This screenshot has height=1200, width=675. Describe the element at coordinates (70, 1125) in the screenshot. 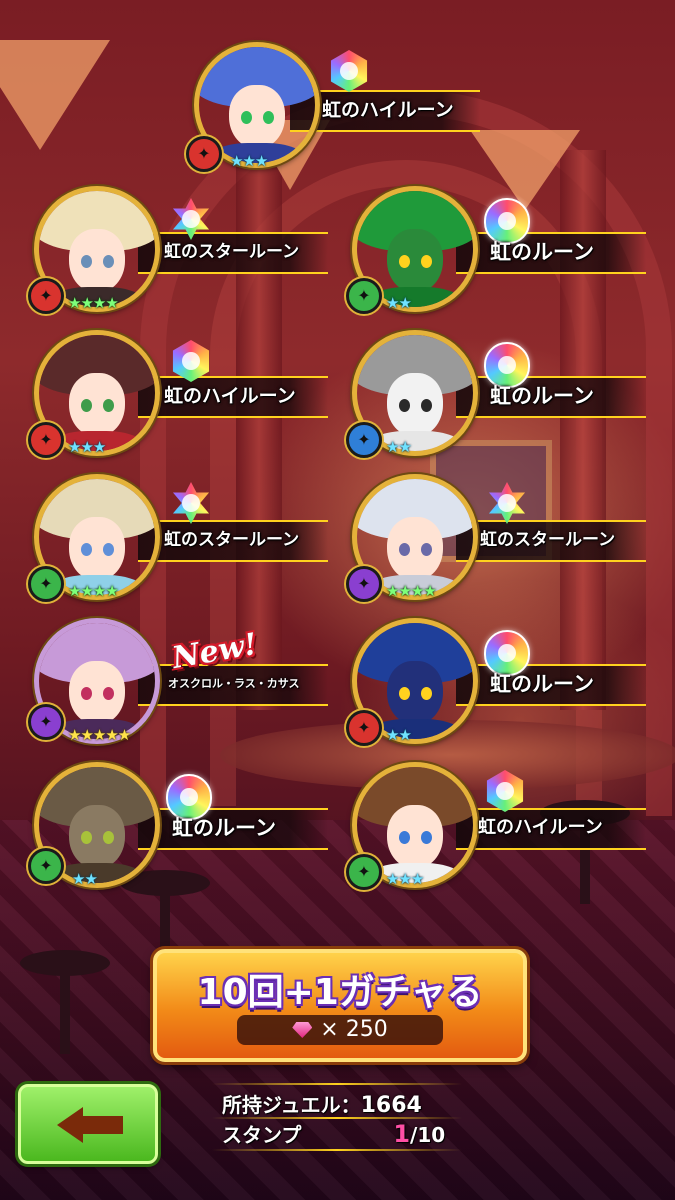

I see `back-arrow-icon` at that location.